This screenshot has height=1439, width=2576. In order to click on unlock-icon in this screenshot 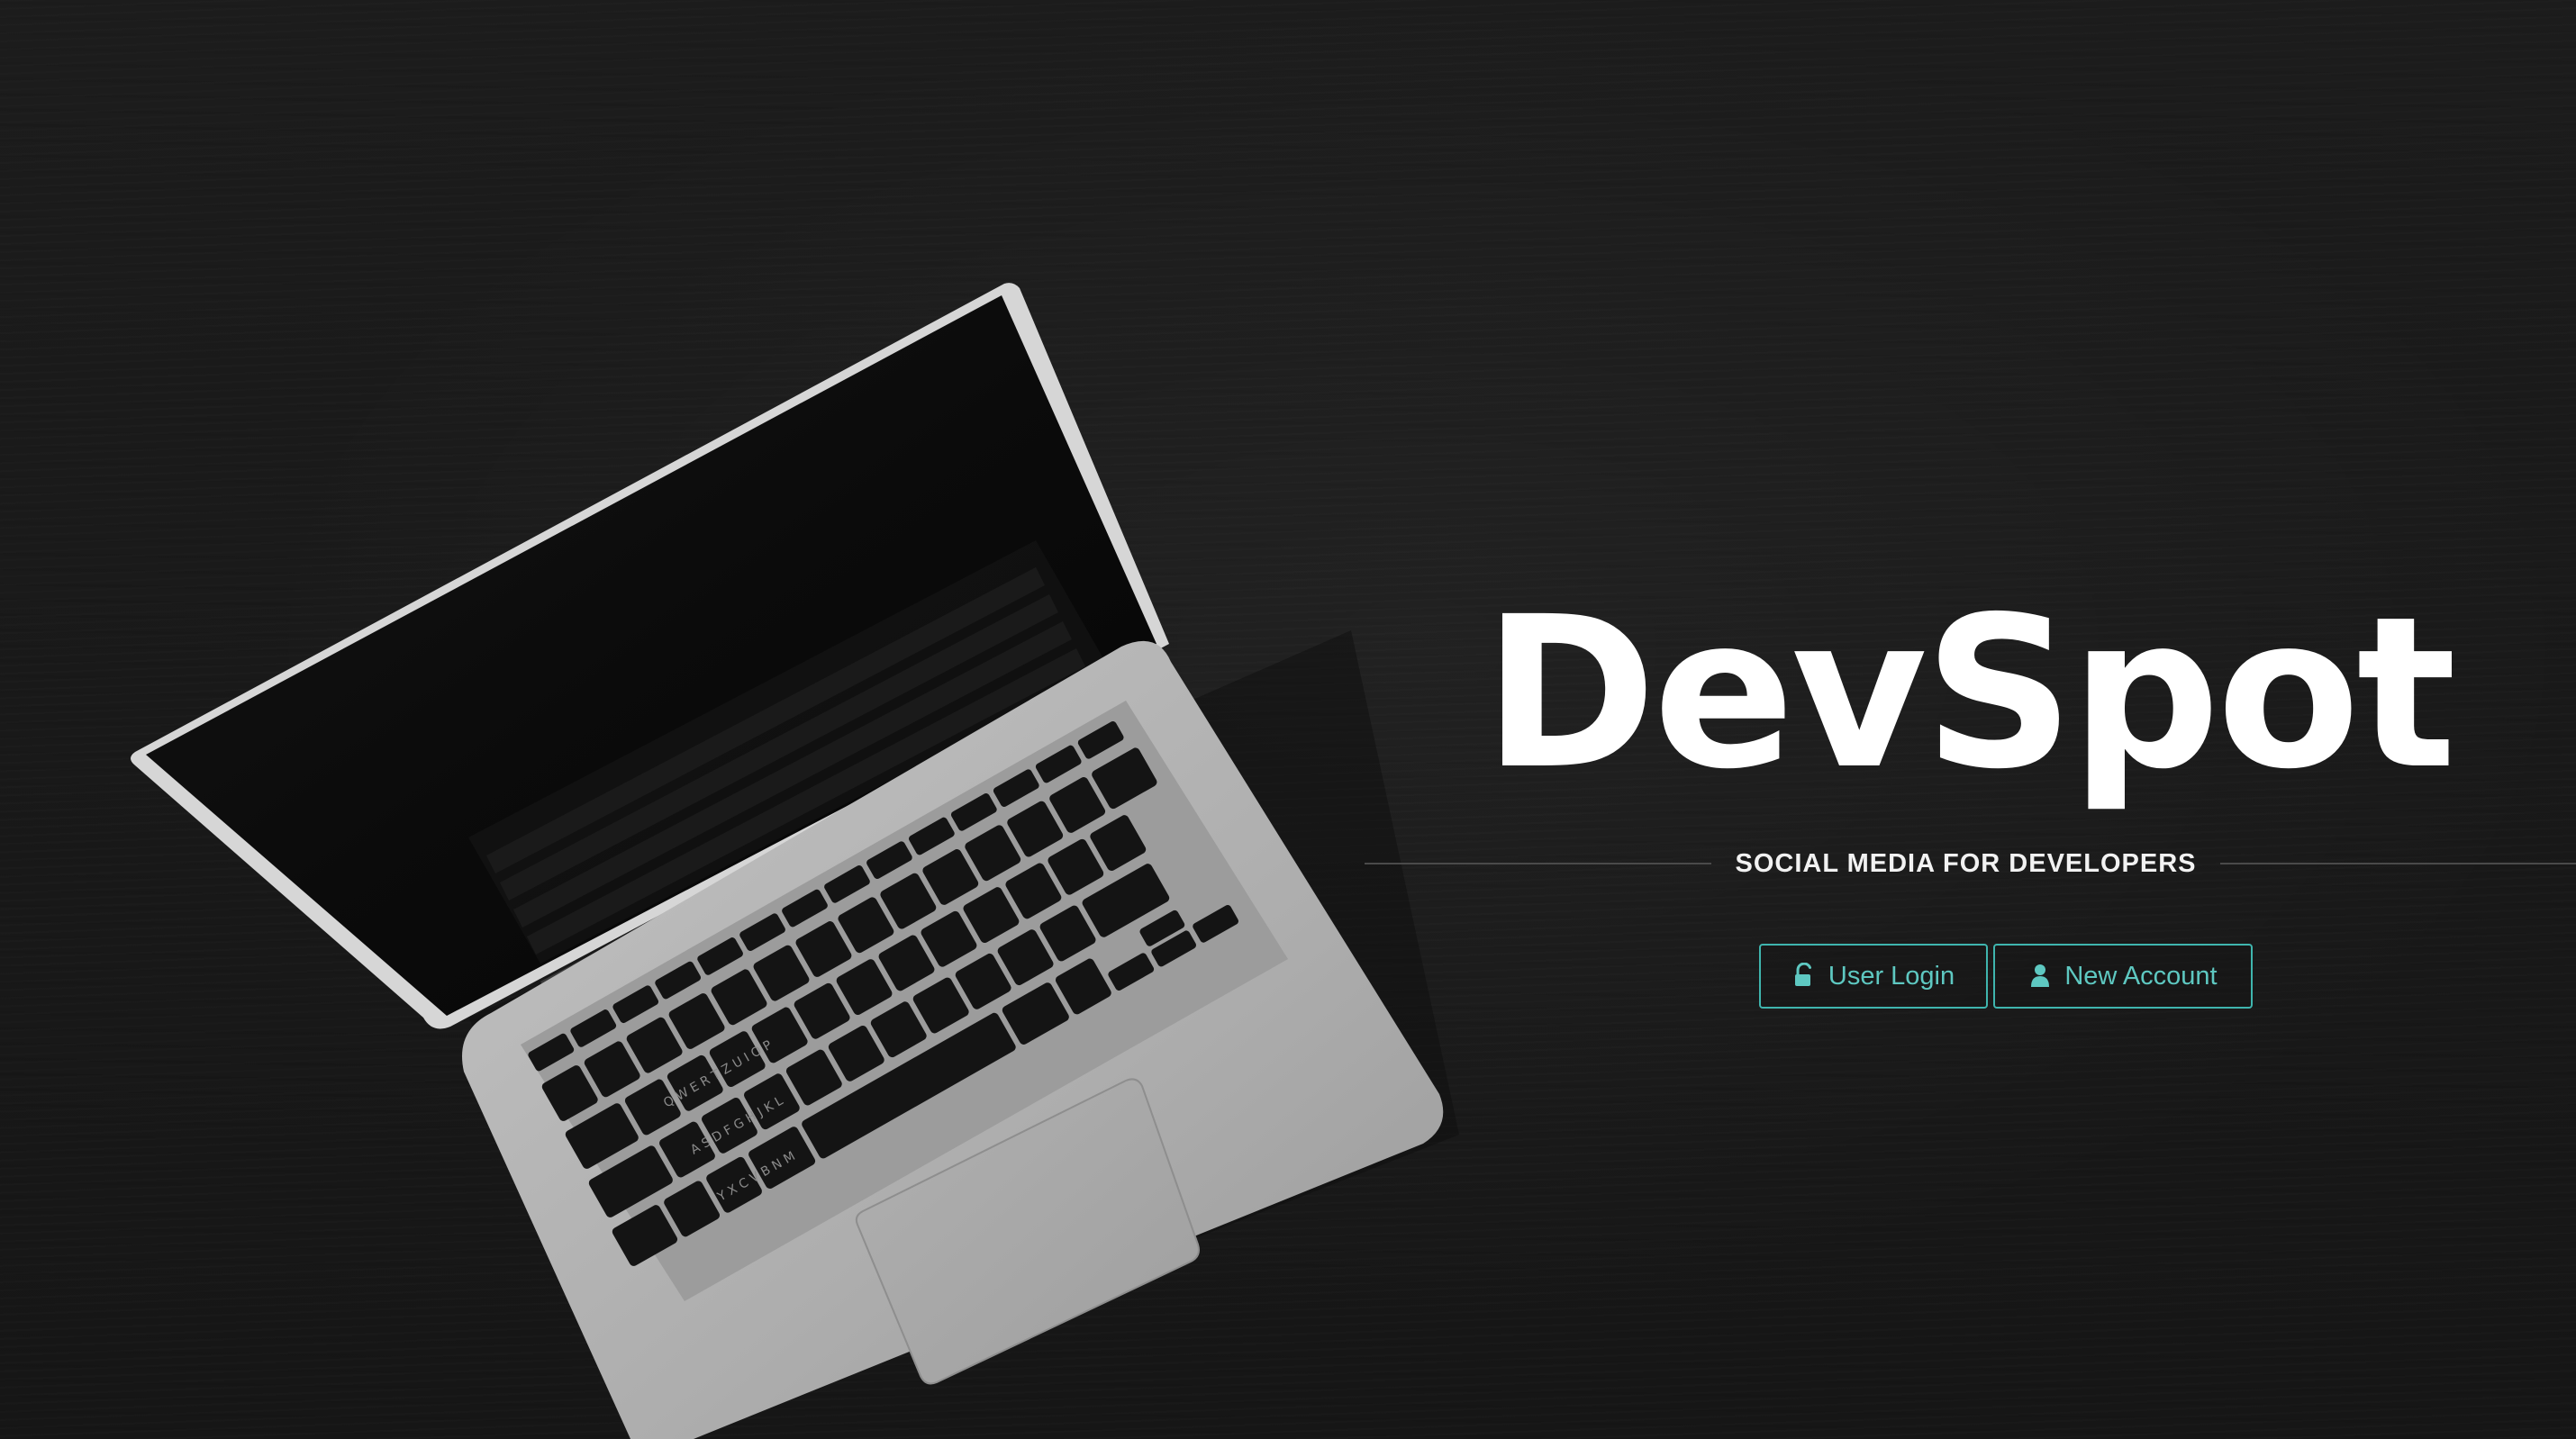, I will do `click(1804, 976)`.